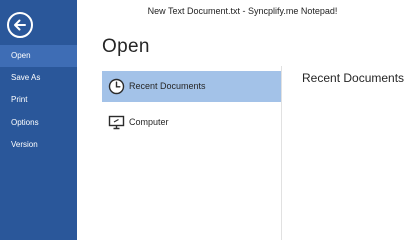 The height and width of the screenshot is (240, 408). Describe the element at coordinates (281, 153) in the screenshot. I see `panel-divider` at that location.